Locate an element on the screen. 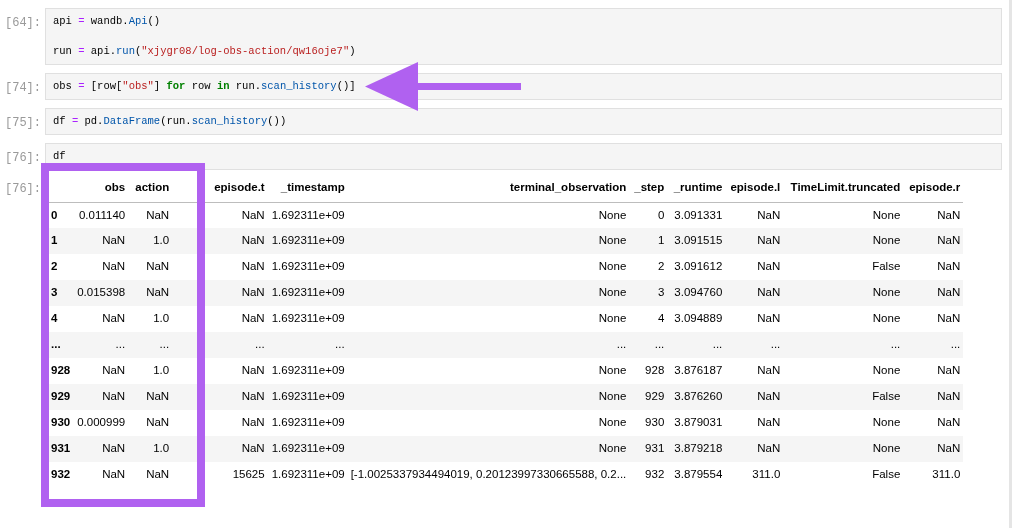 The width and height of the screenshot is (1024, 528). column-header: TimeLimit.truncated is located at coordinates (843, 188).